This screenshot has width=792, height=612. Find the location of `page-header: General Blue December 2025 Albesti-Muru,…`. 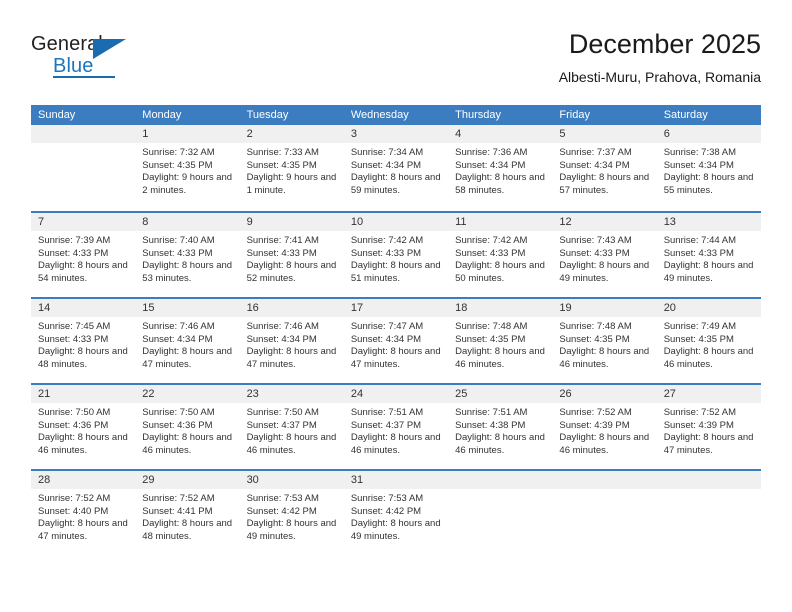

page-header: General Blue December 2025 Albesti-Muru,… is located at coordinates (396, 63).